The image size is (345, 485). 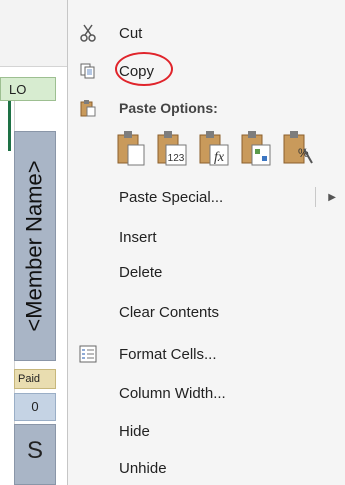 I want to click on insert-label: Insert, so click(x=138, y=237).